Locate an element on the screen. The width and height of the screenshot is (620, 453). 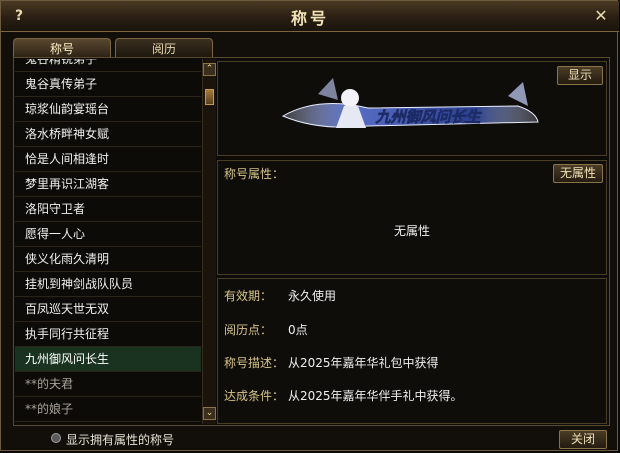
cond-label: 达成条件： is located at coordinates (254, 396).